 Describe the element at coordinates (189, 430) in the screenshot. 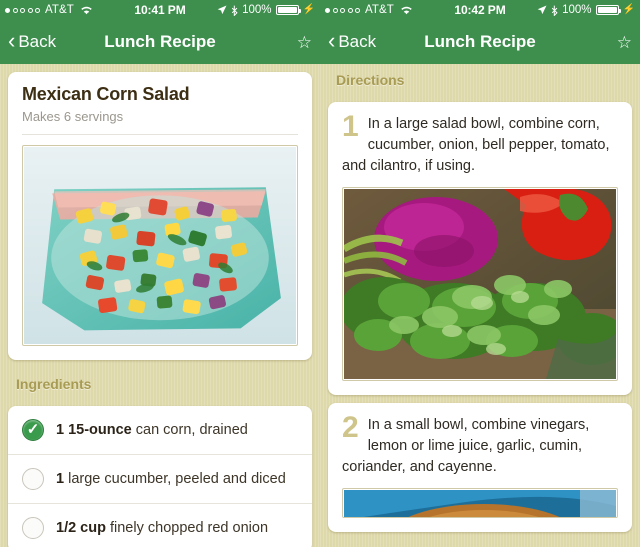

I see `ingredient-description: can corn, drained` at that location.